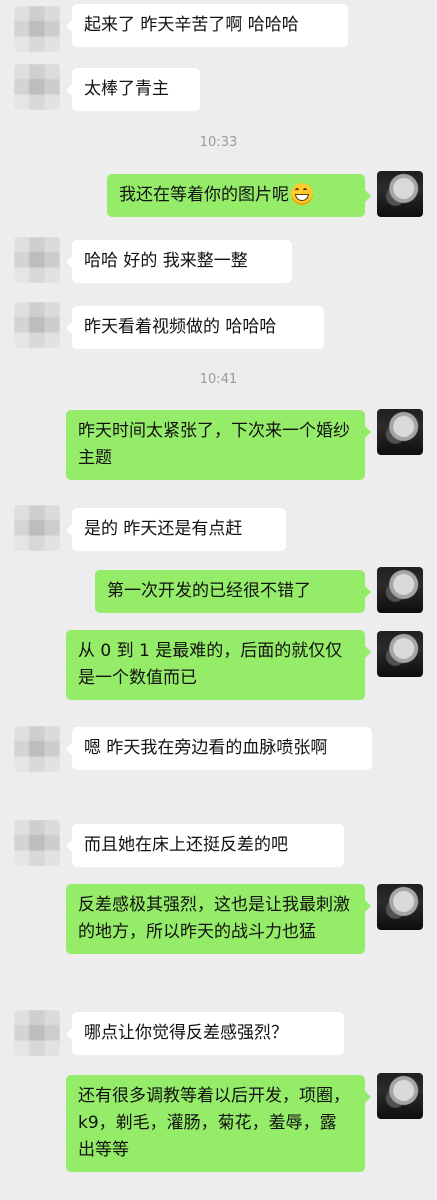 Image resolution: width=437 pixels, height=1200 pixels. I want to click on message-bubble-sent: 昨天时间太紧张了，下次来一个婚纱主题, so click(218, 445).